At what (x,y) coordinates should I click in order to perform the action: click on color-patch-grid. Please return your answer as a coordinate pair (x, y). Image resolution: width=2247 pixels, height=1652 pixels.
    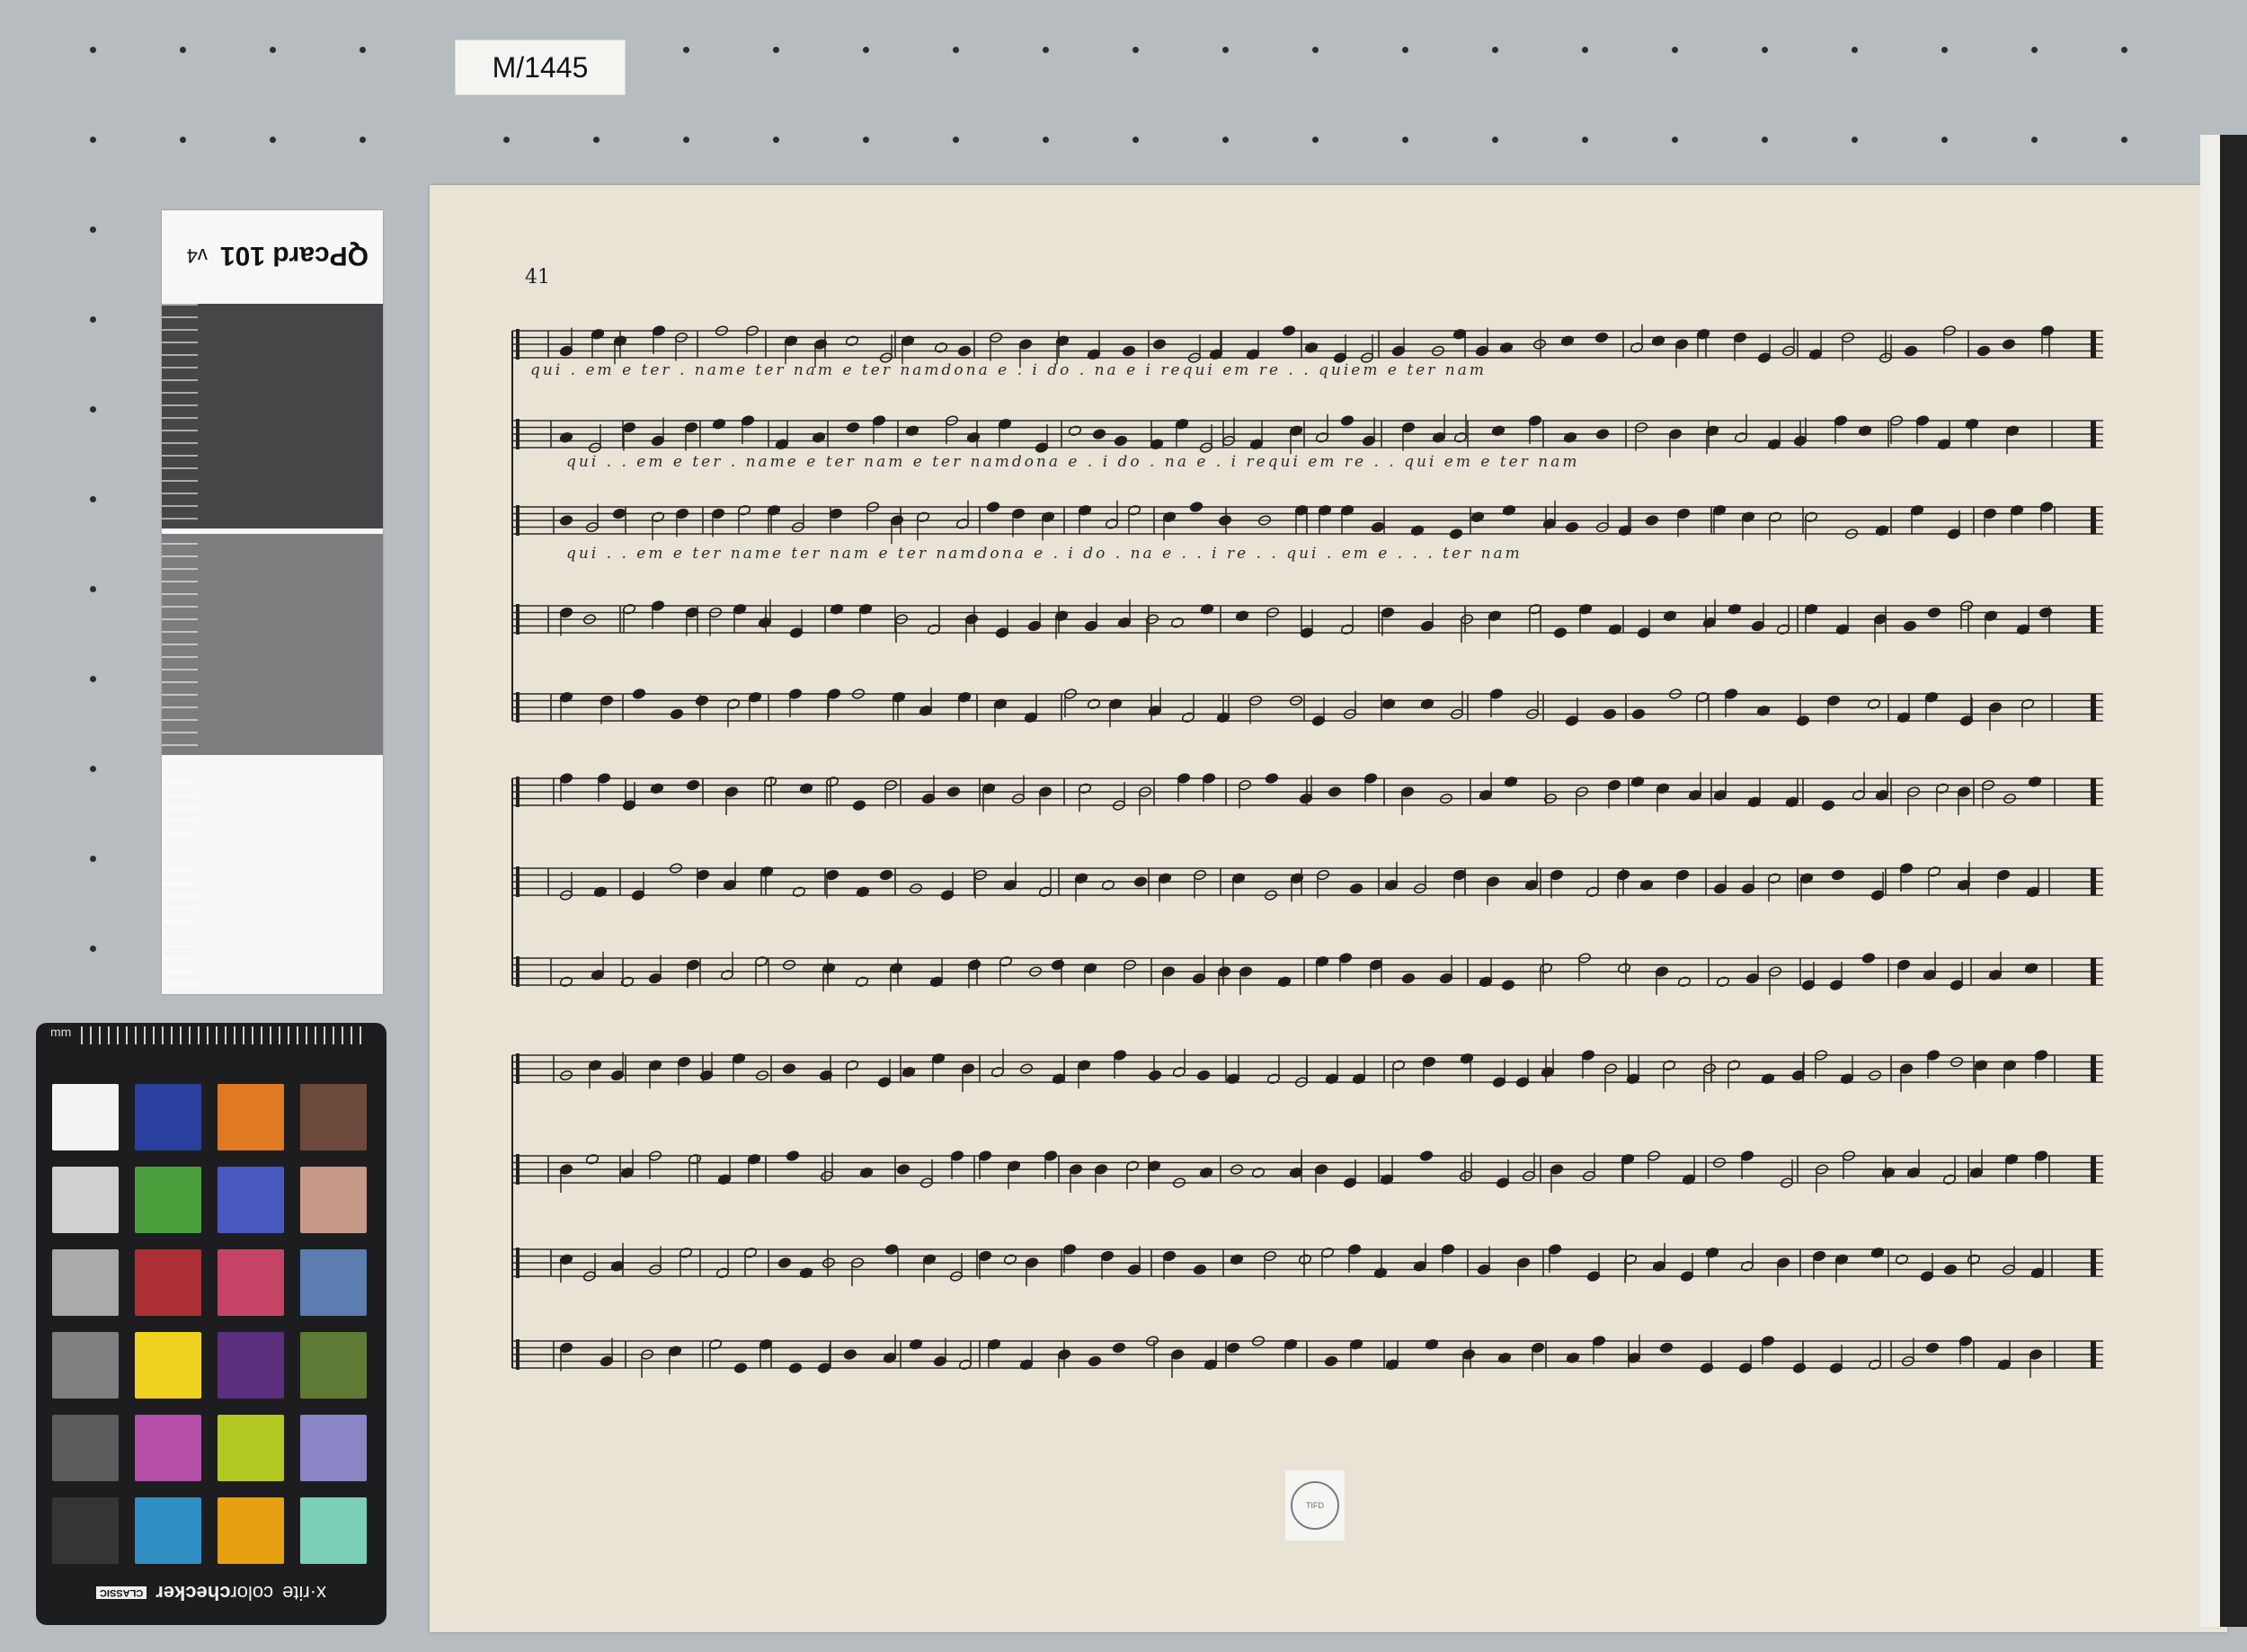
    Looking at the image, I should click on (211, 1324).